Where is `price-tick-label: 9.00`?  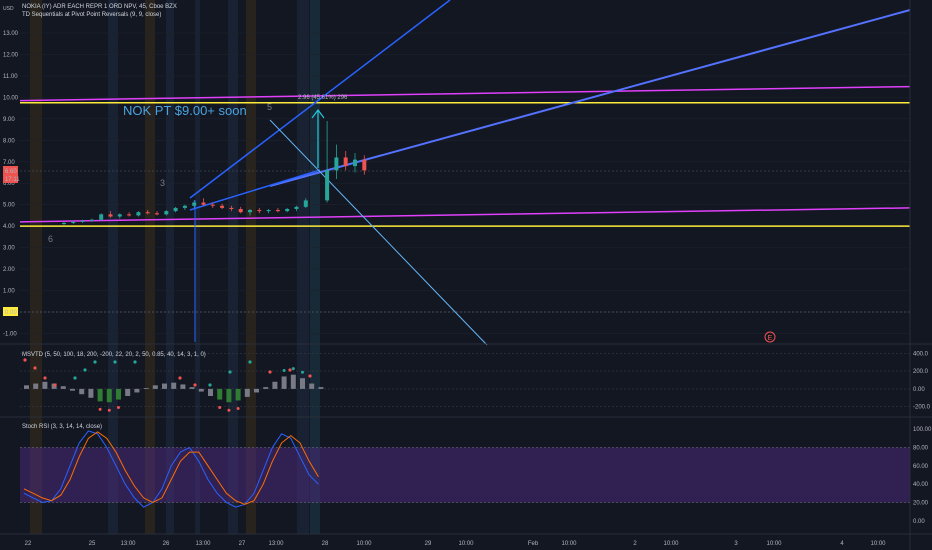
price-tick-label: 9.00 is located at coordinates (9, 120).